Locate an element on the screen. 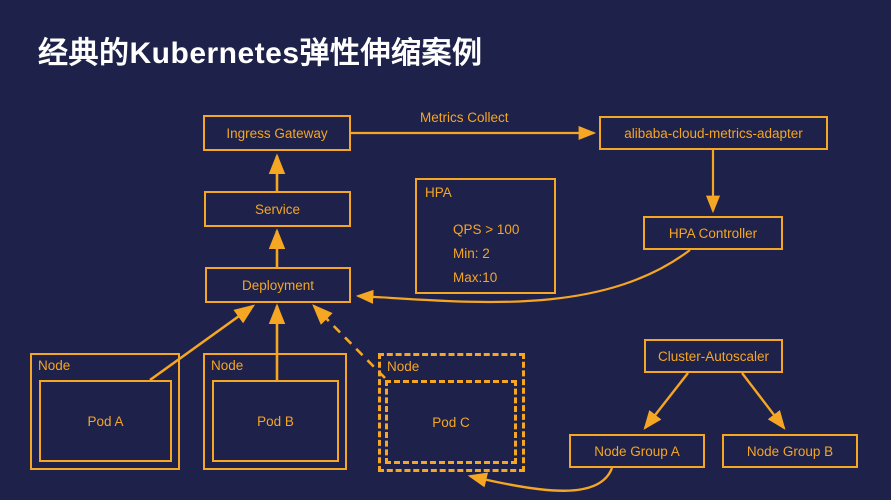  hpa-panel: HPA QPS > 100 Min: 2 Max:10 is located at coordinates (485, 236).